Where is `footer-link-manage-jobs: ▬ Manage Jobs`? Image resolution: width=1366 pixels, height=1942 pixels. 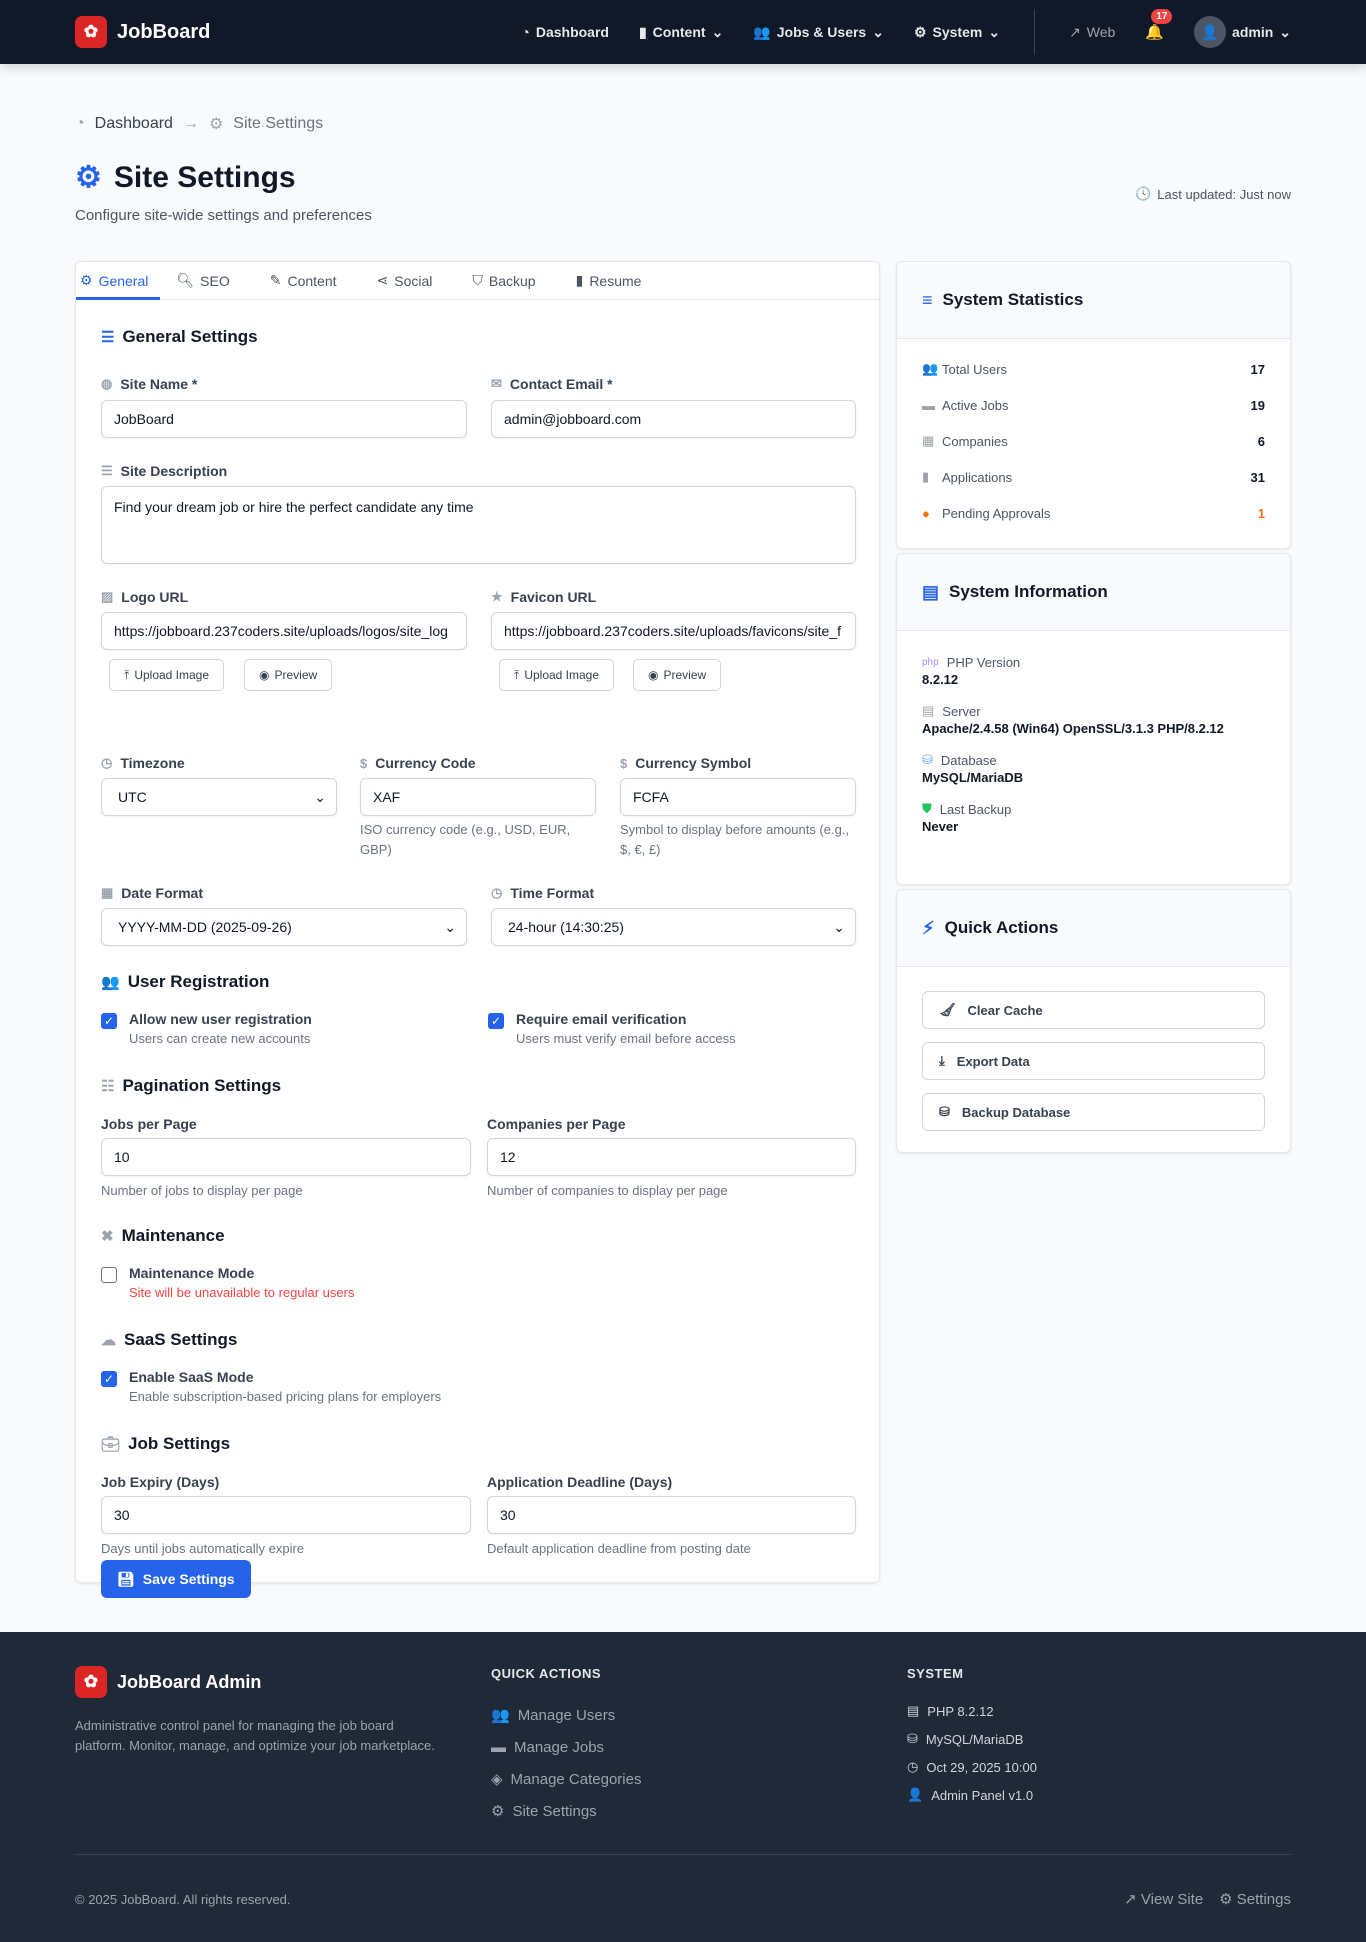
footer-link-manage-jobs: ▬ Manage Jobs is located at coordinates (566, 1747).